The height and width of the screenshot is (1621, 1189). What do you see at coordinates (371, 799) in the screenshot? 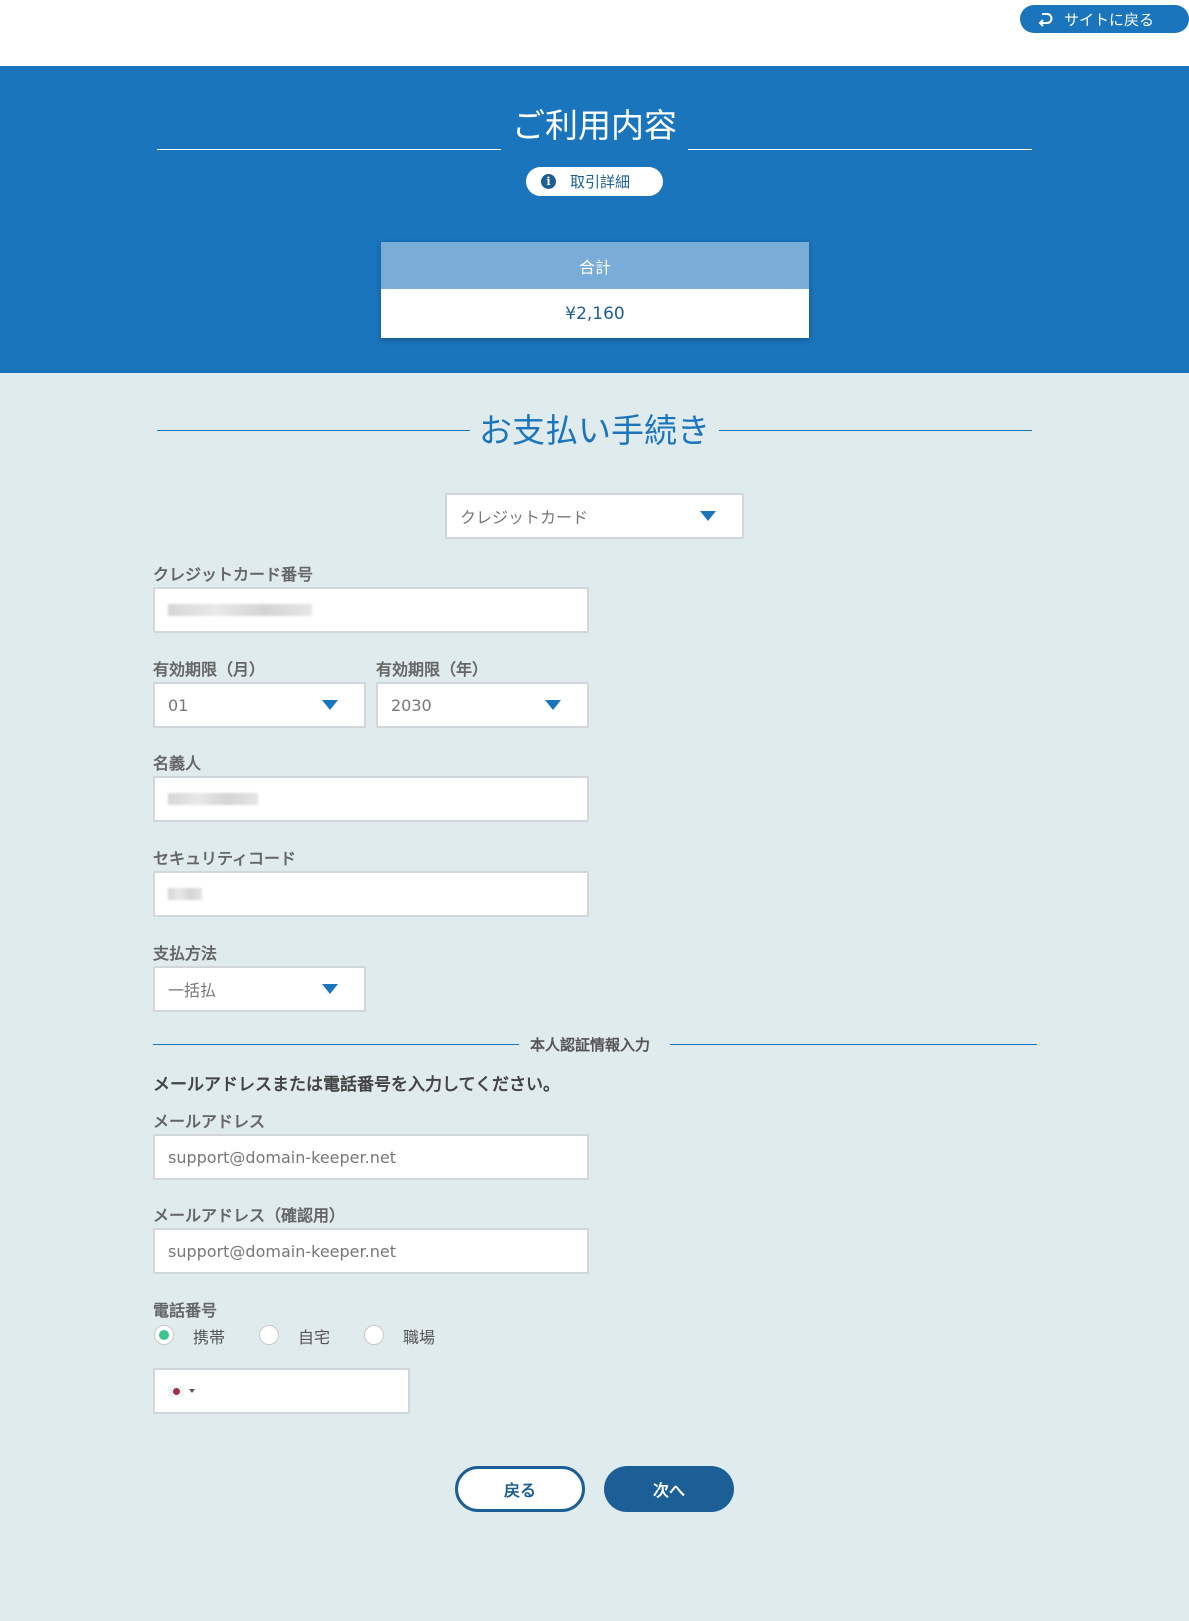
I see `holder-input` at bounding box center [371, 799].